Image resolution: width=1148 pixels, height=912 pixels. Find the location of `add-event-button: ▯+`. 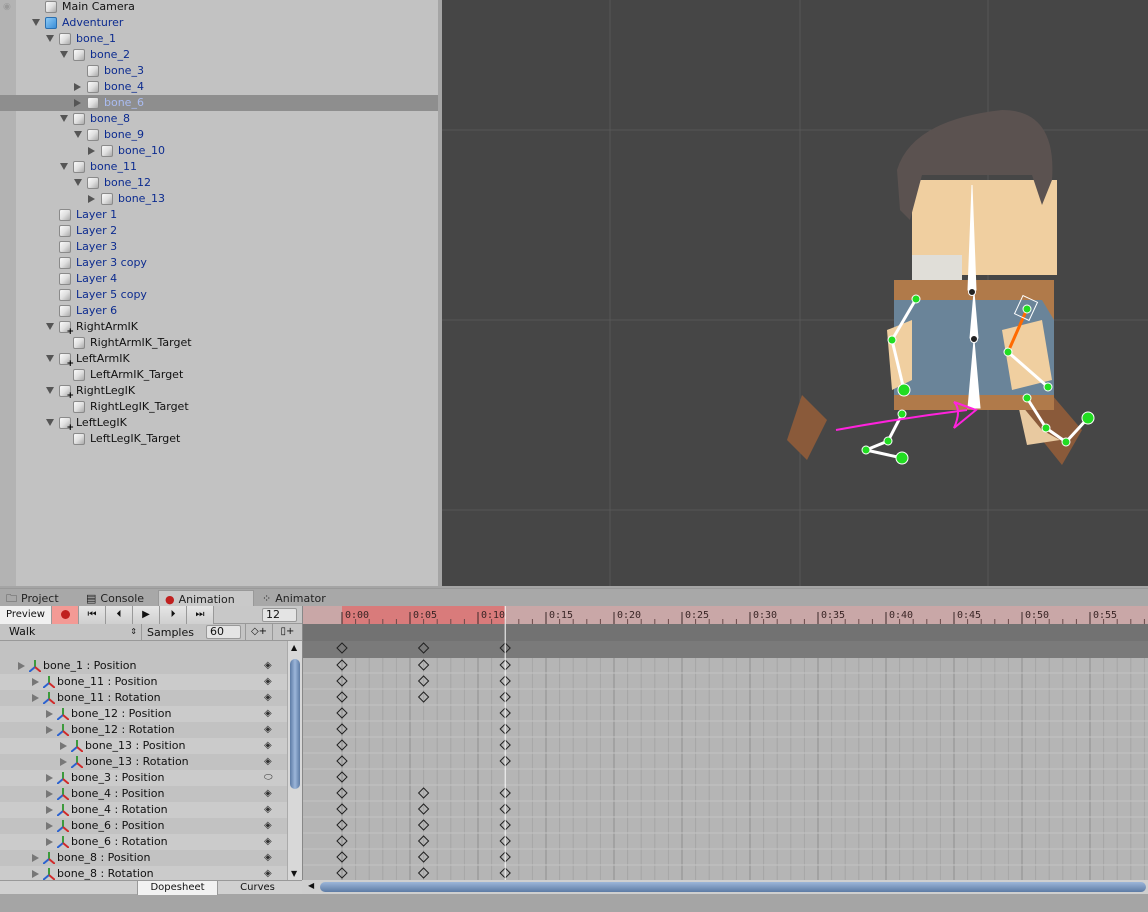

add-event-button: ▯+ is located at coordinates (287, 632).